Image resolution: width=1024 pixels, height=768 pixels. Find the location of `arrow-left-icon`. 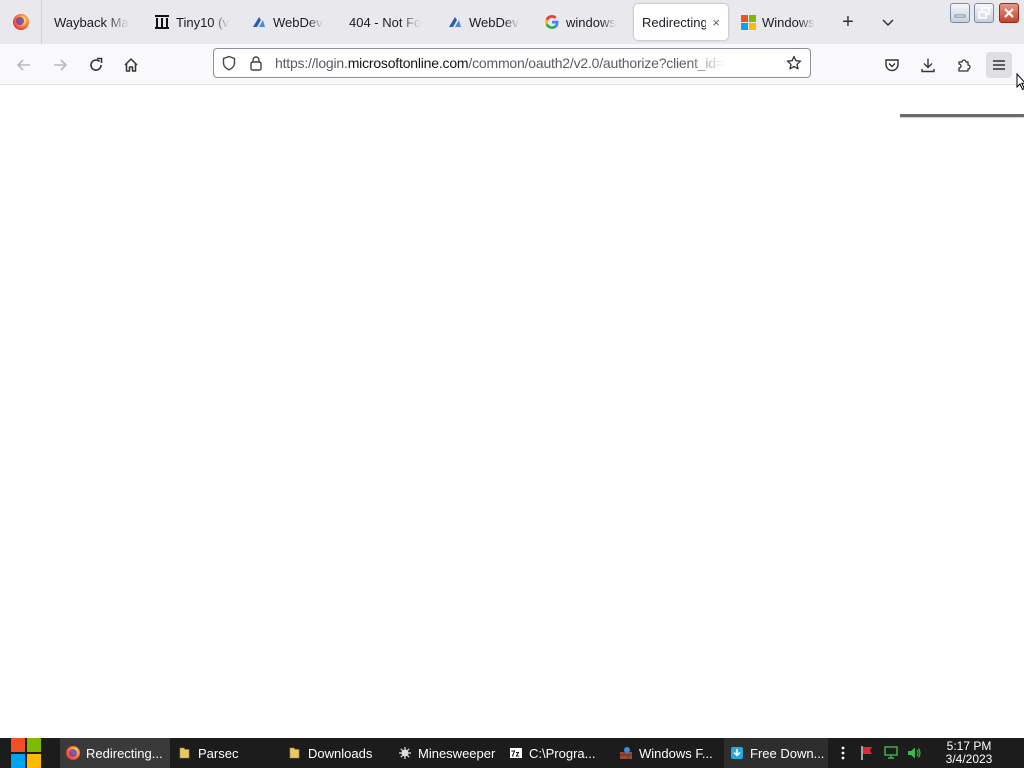

arrow-left-icon is located at coordinates (23, 65).